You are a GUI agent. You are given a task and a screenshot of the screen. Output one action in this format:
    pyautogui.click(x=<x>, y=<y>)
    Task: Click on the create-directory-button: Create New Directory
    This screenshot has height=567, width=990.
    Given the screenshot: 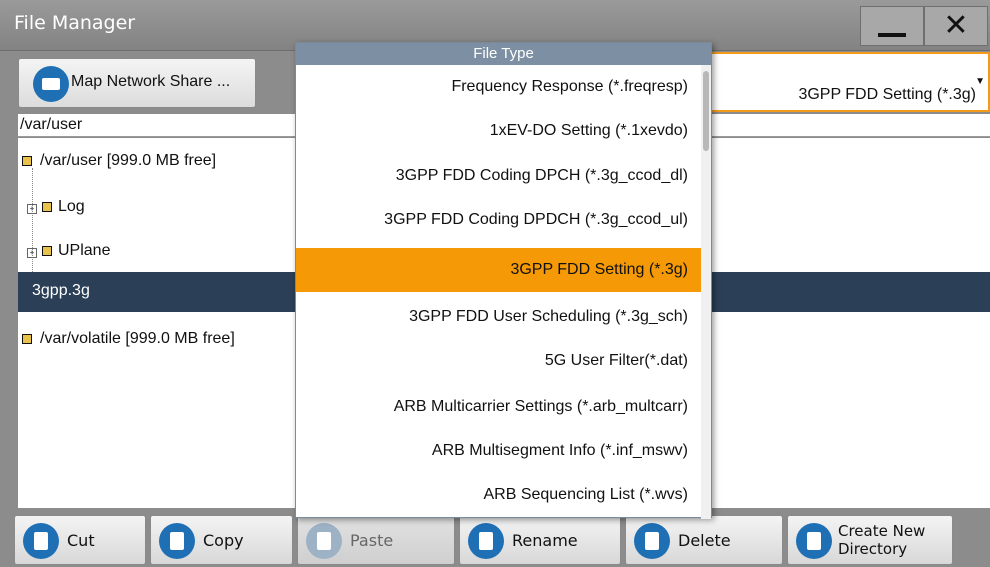 What is the action you would take?
    pyautogui.click(x=870, y=540)
    